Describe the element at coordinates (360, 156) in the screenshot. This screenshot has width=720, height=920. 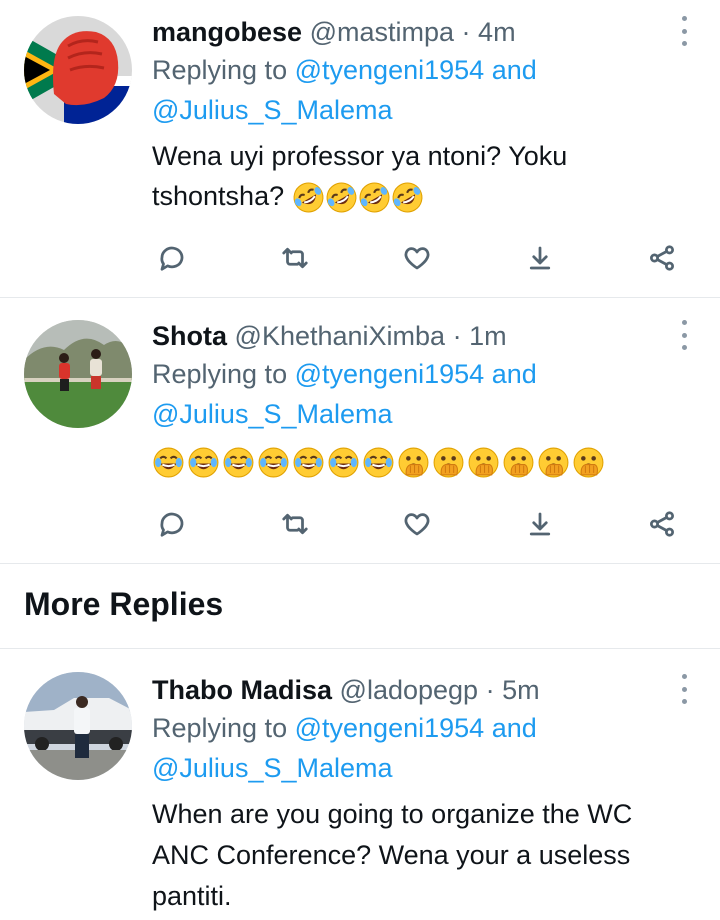
I see `tweet-text-line: Wena uyi professor ya ntoni? Yoku` at that location.